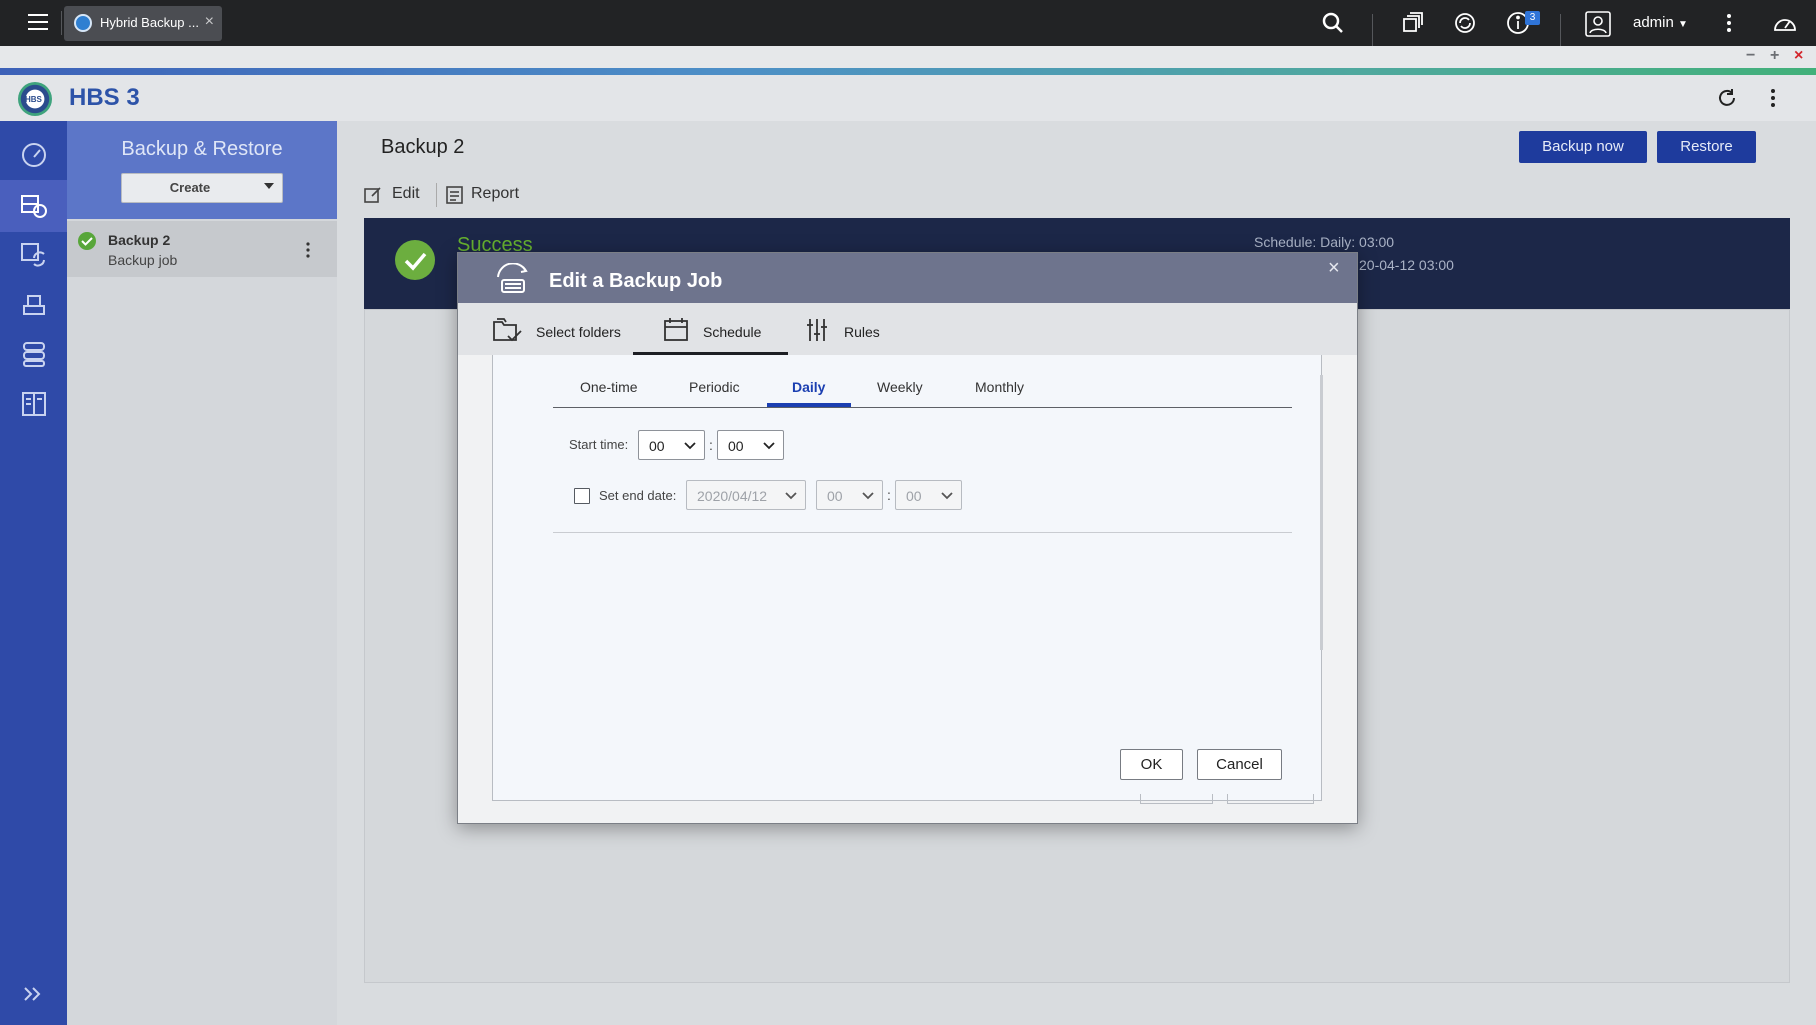 Image resolution: width=1816 pixels, height=1025 pixels. I want to click on backup-now-button: Backup now, so click(1583, 147).